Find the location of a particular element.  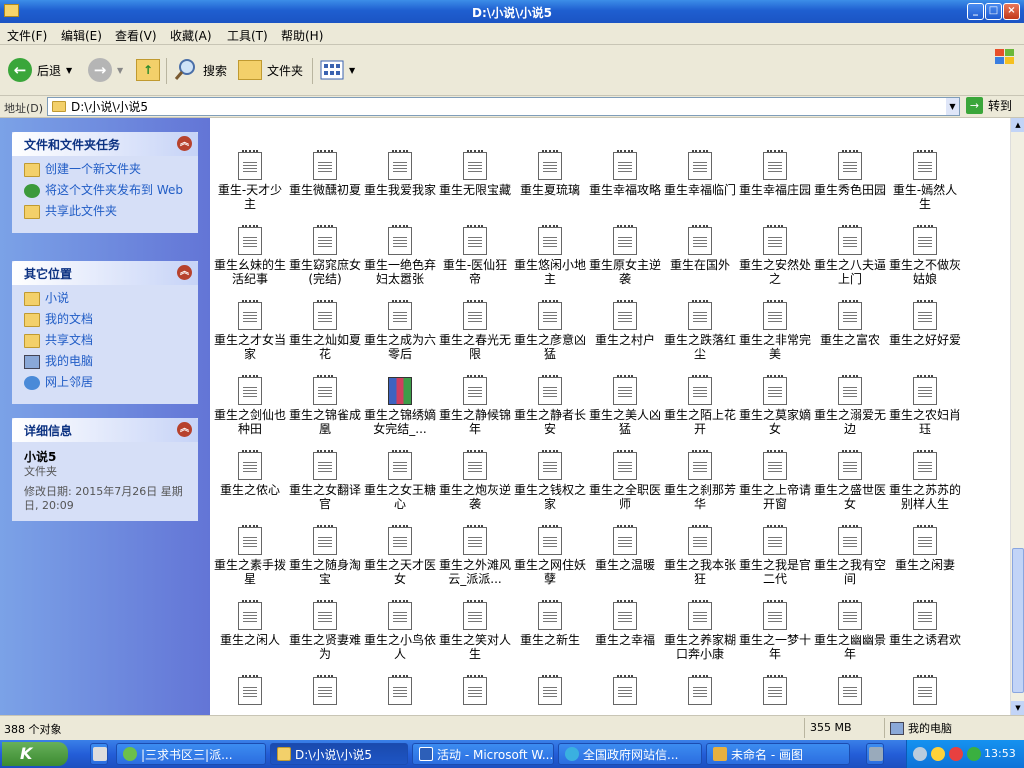

go-button: → 转到 is located at coordinates (989, 105).